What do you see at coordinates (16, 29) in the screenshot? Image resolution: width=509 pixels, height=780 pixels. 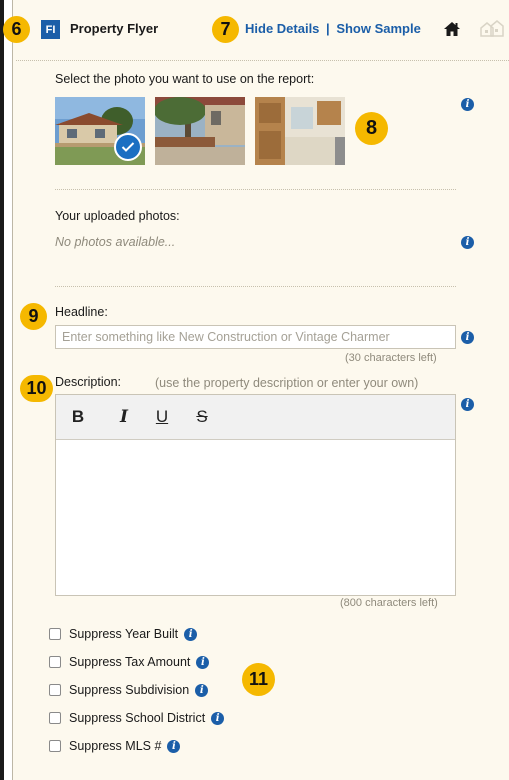 I see `callout-badge-6: 6` at bounding box center [16, 29].